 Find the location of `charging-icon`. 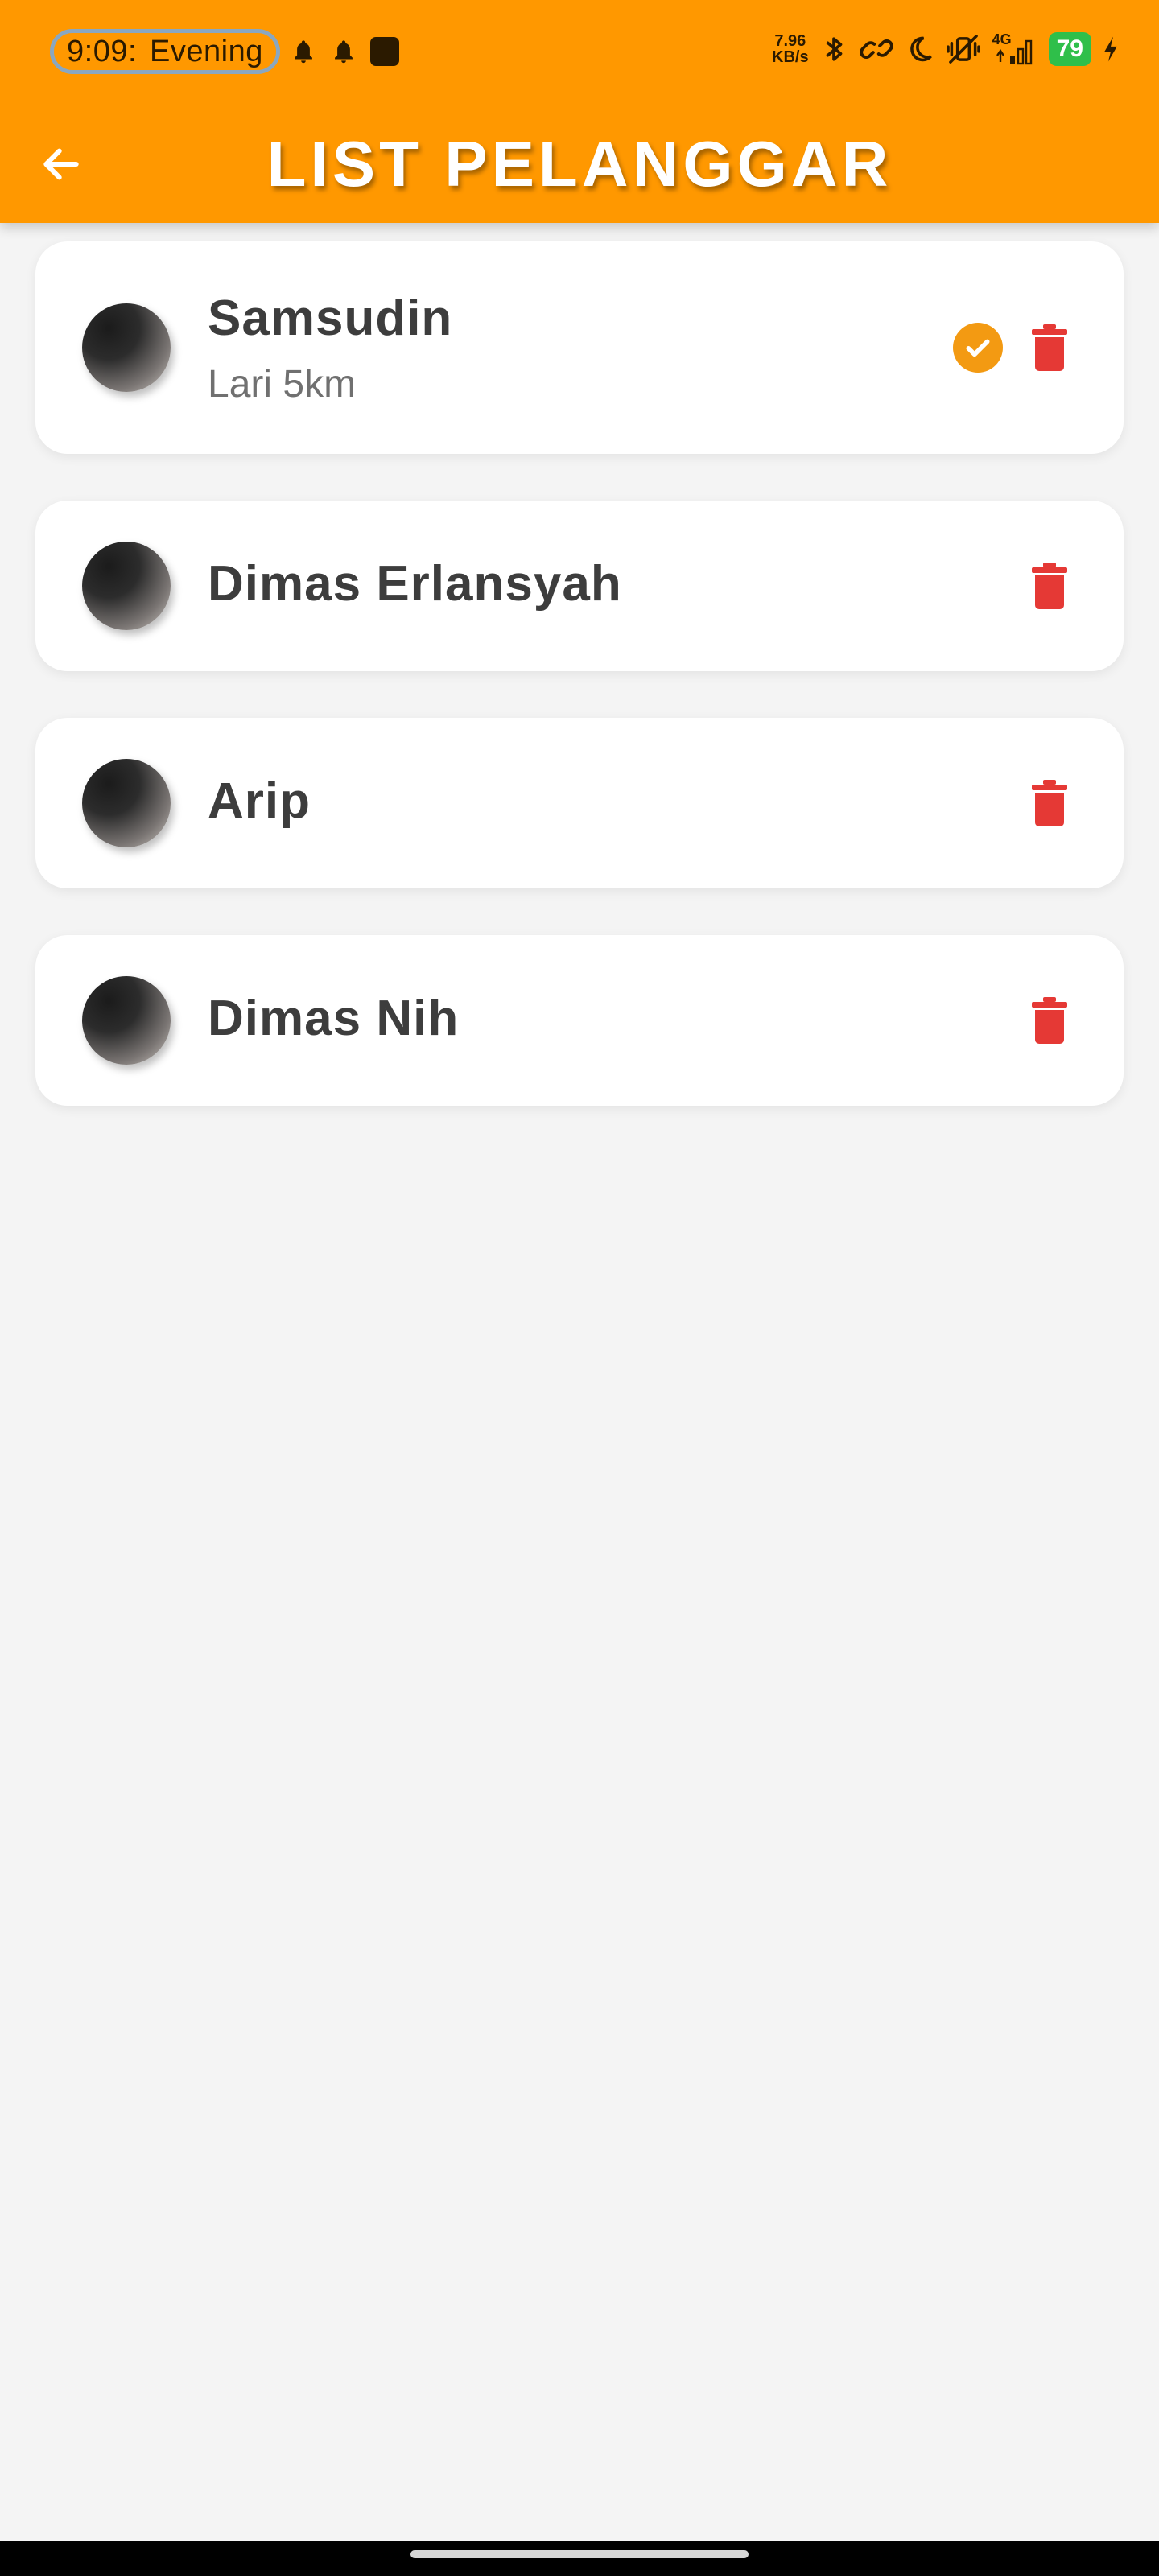

charging-icon is located at coordinates (1110, 49).